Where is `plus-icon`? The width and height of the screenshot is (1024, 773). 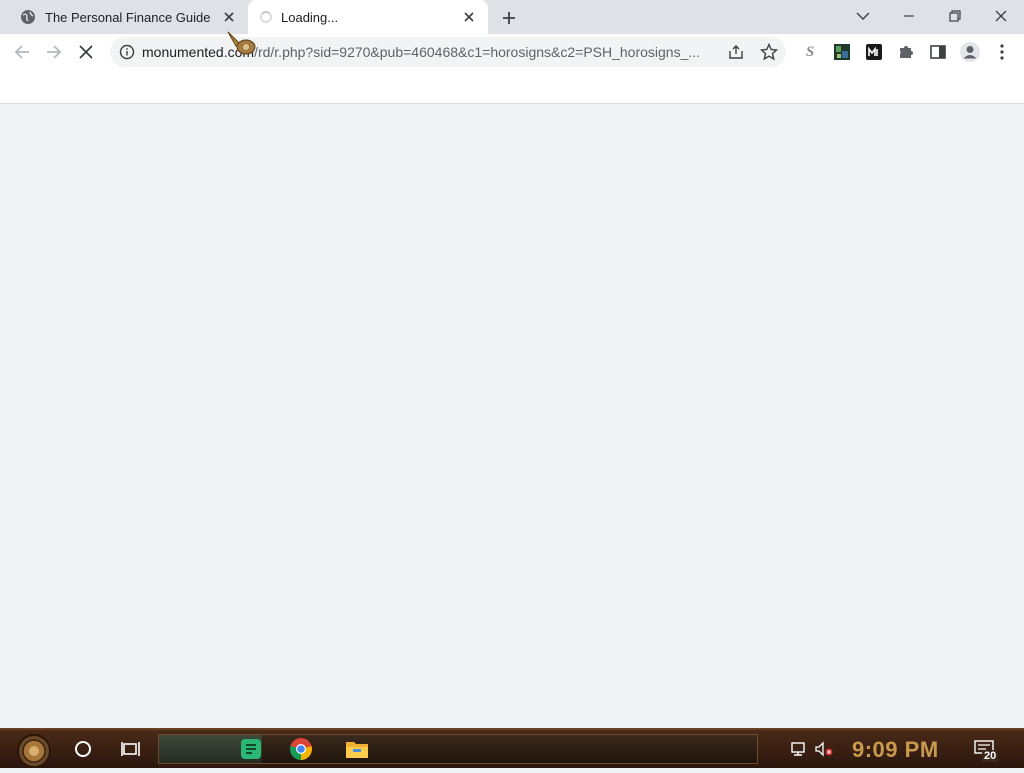
plus-icon is located at coordinates (509, 18).